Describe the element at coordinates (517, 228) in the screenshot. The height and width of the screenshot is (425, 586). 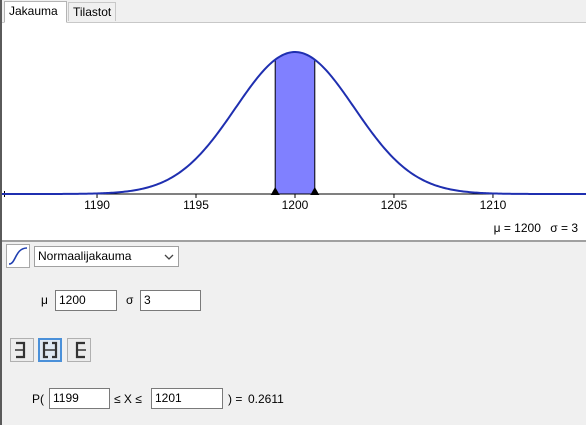
I see `mu-readout: μ = 1200` at that location.